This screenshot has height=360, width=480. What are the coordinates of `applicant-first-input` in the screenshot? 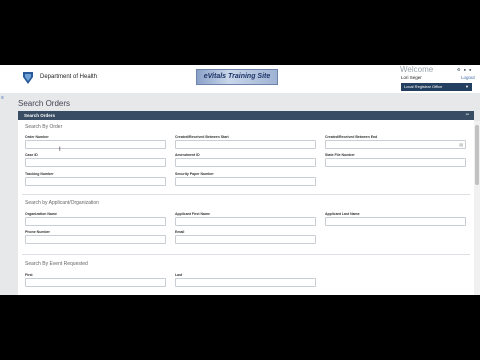 It's located at (245, 221).